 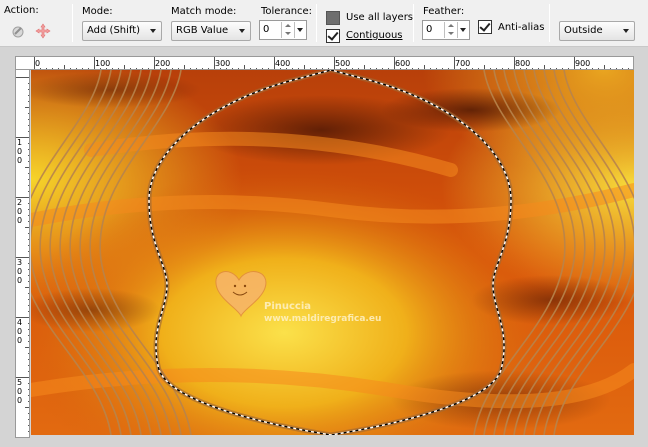 What do you see at coordinates (322, 319) in the screenshot?
I see `watermark-url: www.maldiregrafica.eu` at bounding box center [322, 319].